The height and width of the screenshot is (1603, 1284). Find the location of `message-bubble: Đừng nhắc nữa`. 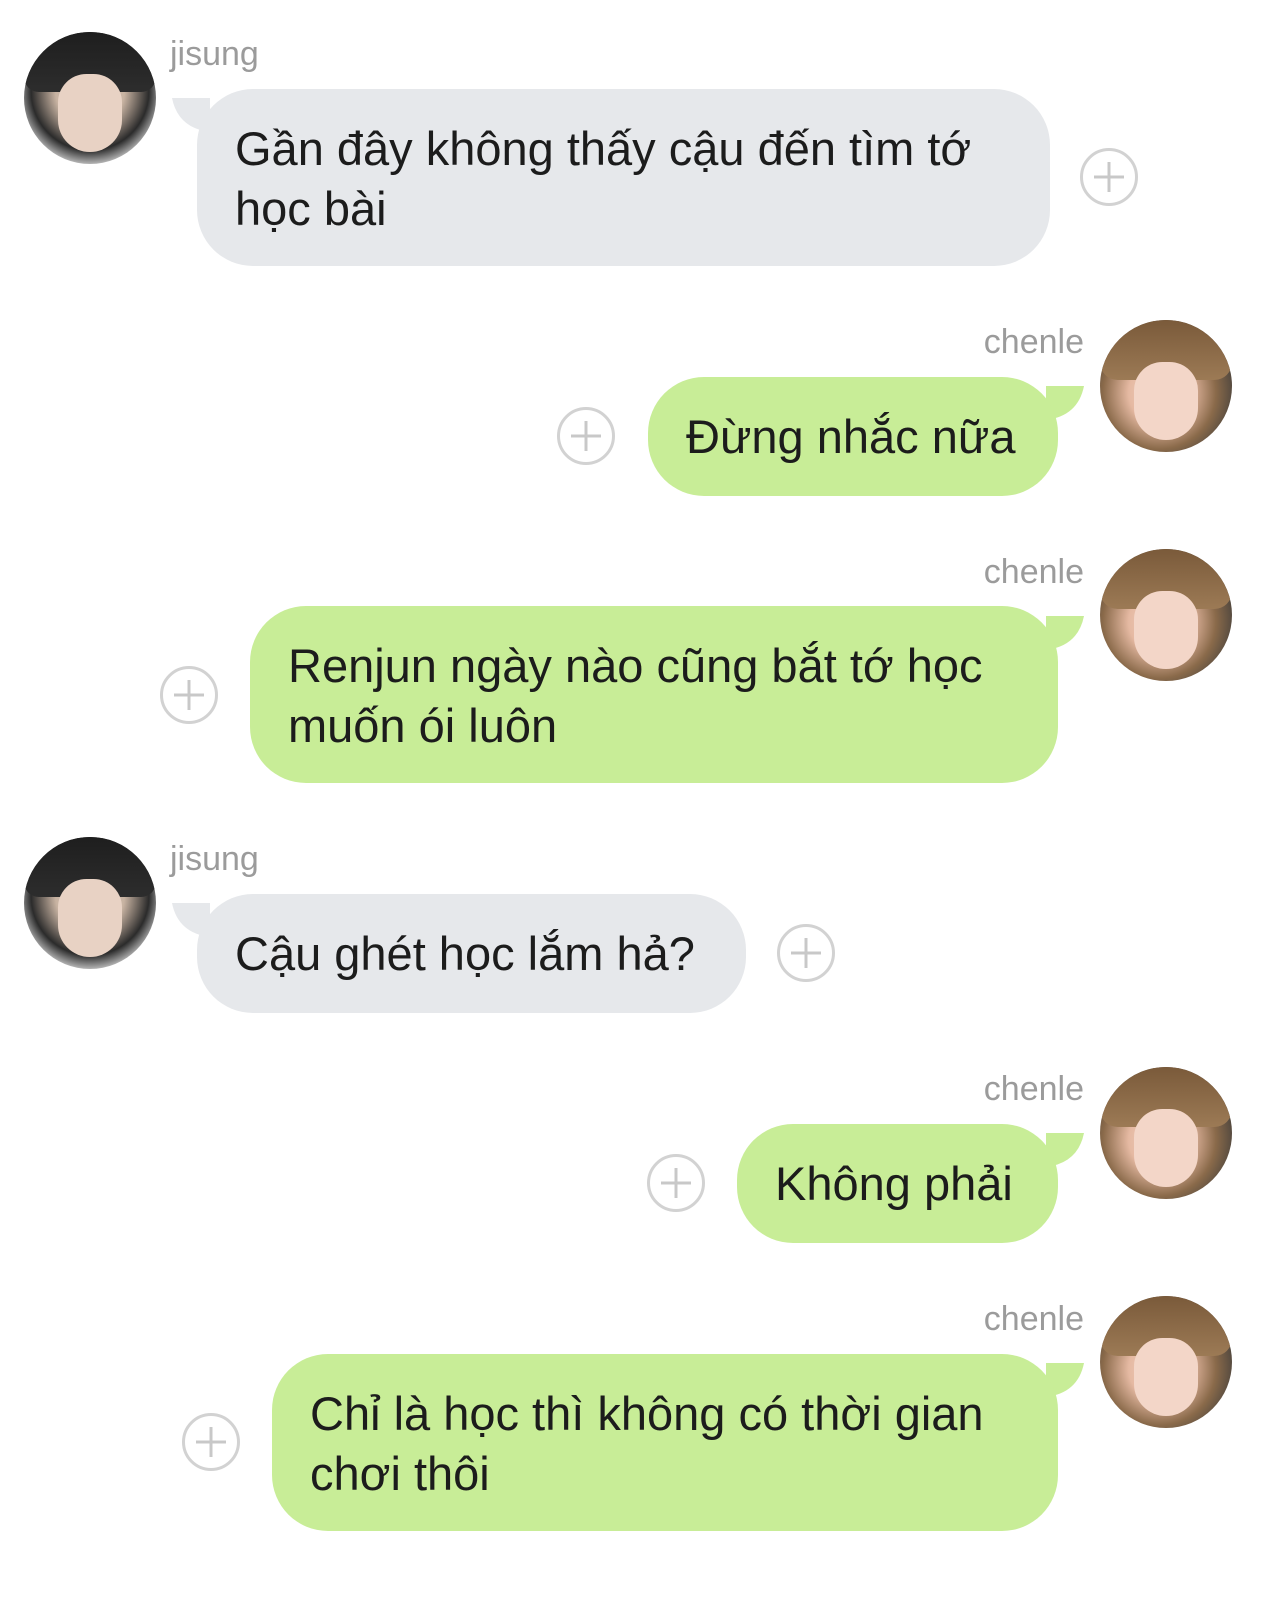

message-bubble: Đừng nhắc nữa is located at coordinates (853, 436).